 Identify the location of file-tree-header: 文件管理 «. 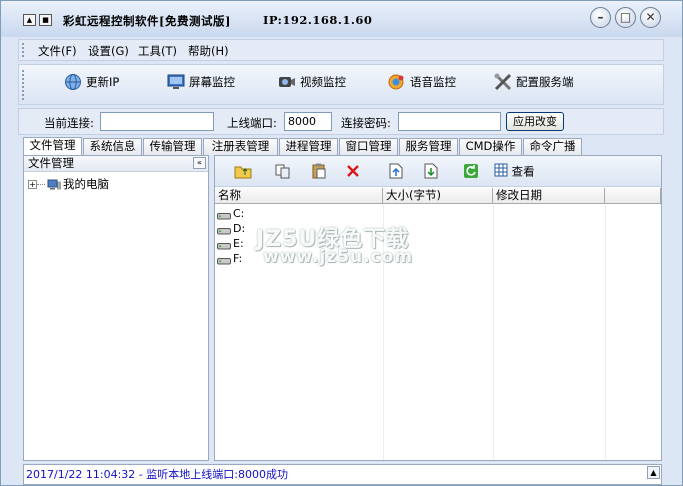
(116, 164).